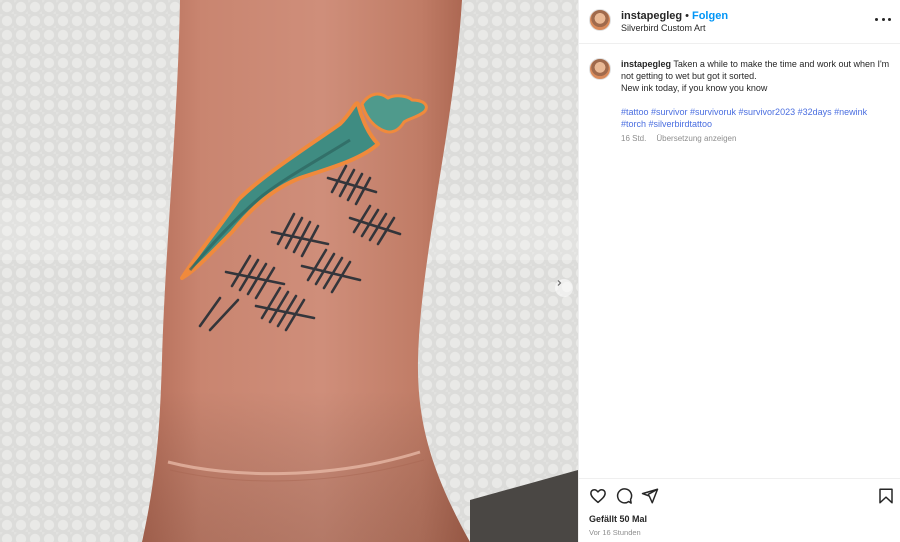  I want to click on post-header: instapegleg • Folgen Silverbird Custom Art, so click(739, 22).